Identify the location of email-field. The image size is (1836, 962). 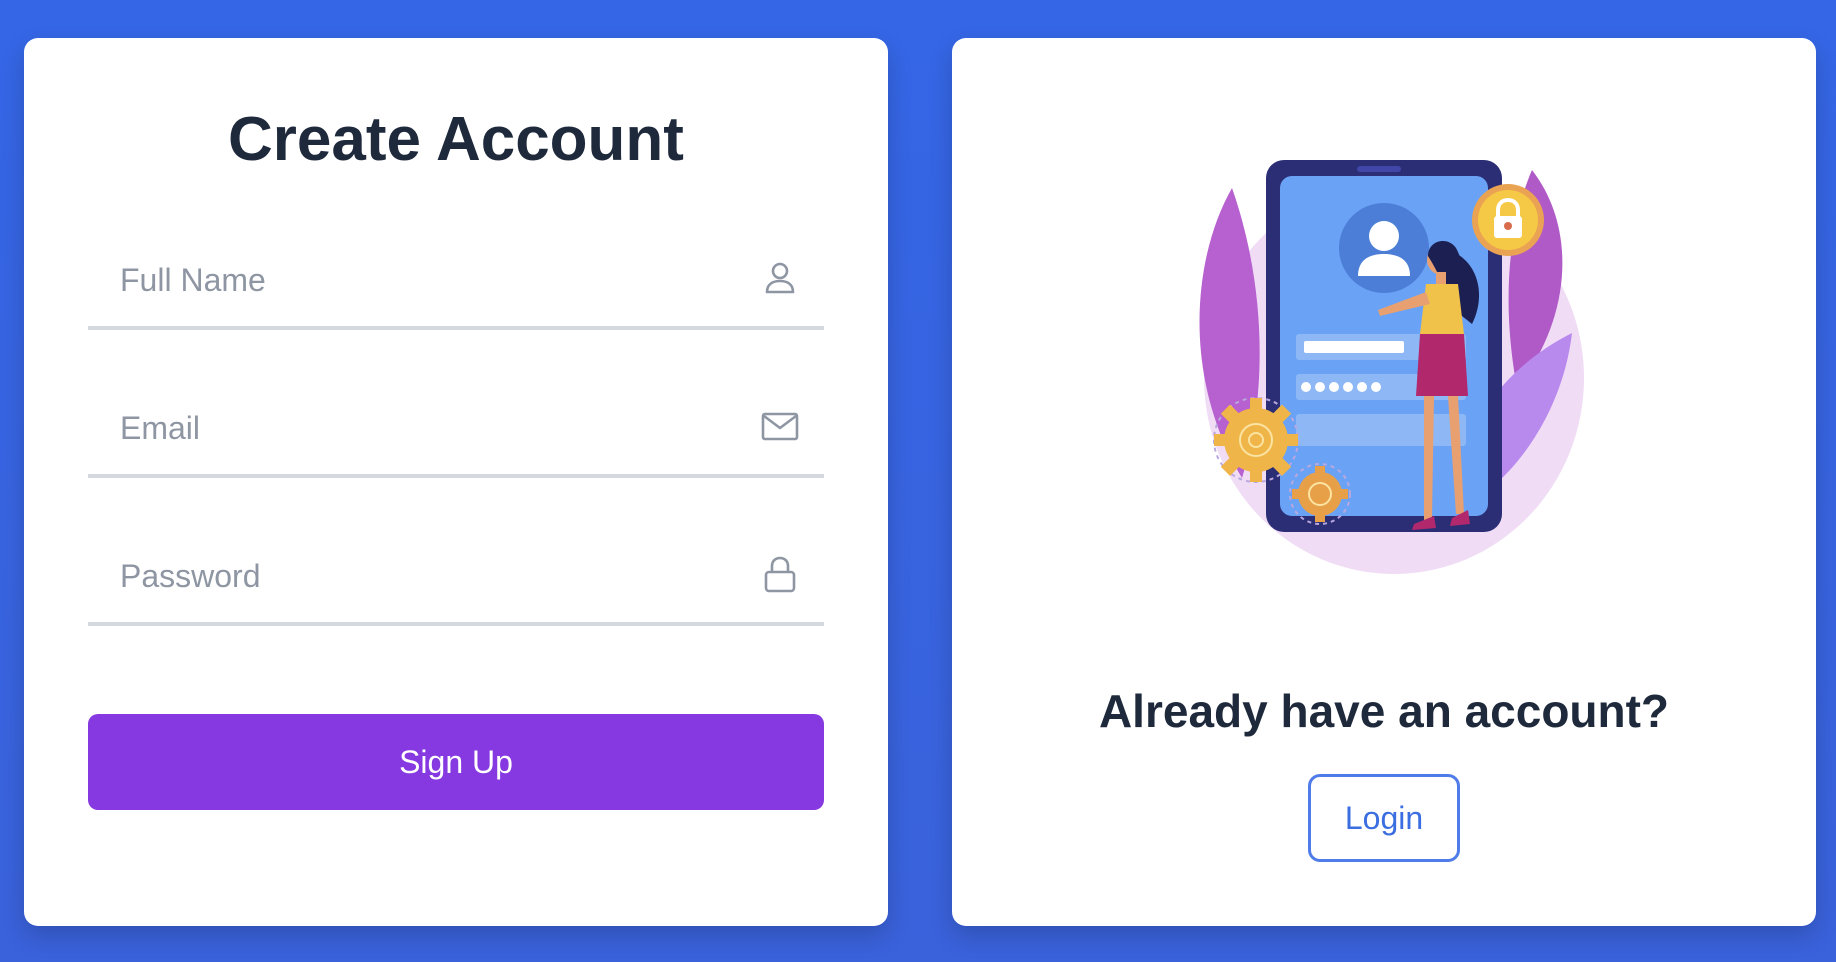
(456, 430).